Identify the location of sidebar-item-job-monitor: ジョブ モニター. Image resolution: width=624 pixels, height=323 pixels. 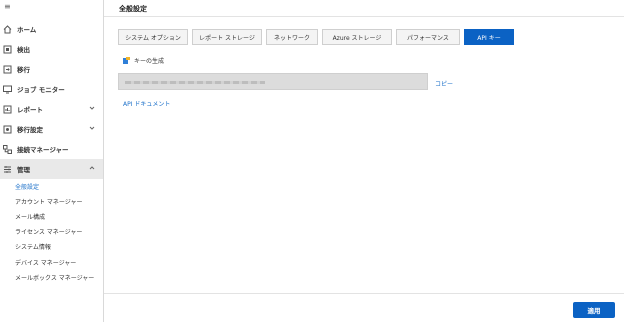
(51, 89).